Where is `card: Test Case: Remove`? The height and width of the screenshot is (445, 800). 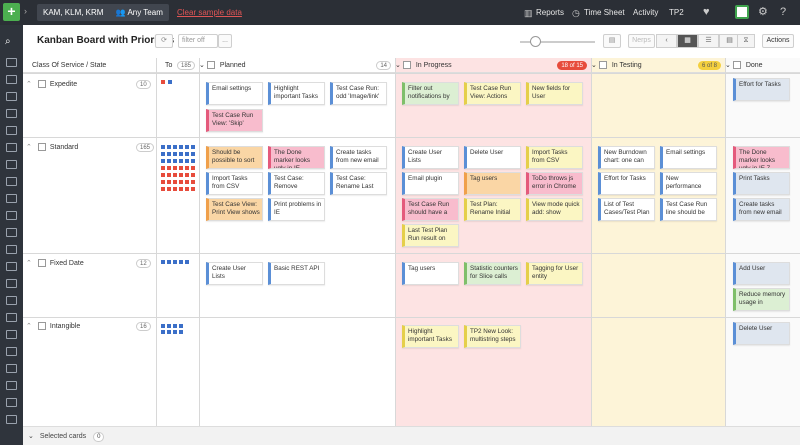
card: Test Case: Remove is located at coordinates (296, 183).